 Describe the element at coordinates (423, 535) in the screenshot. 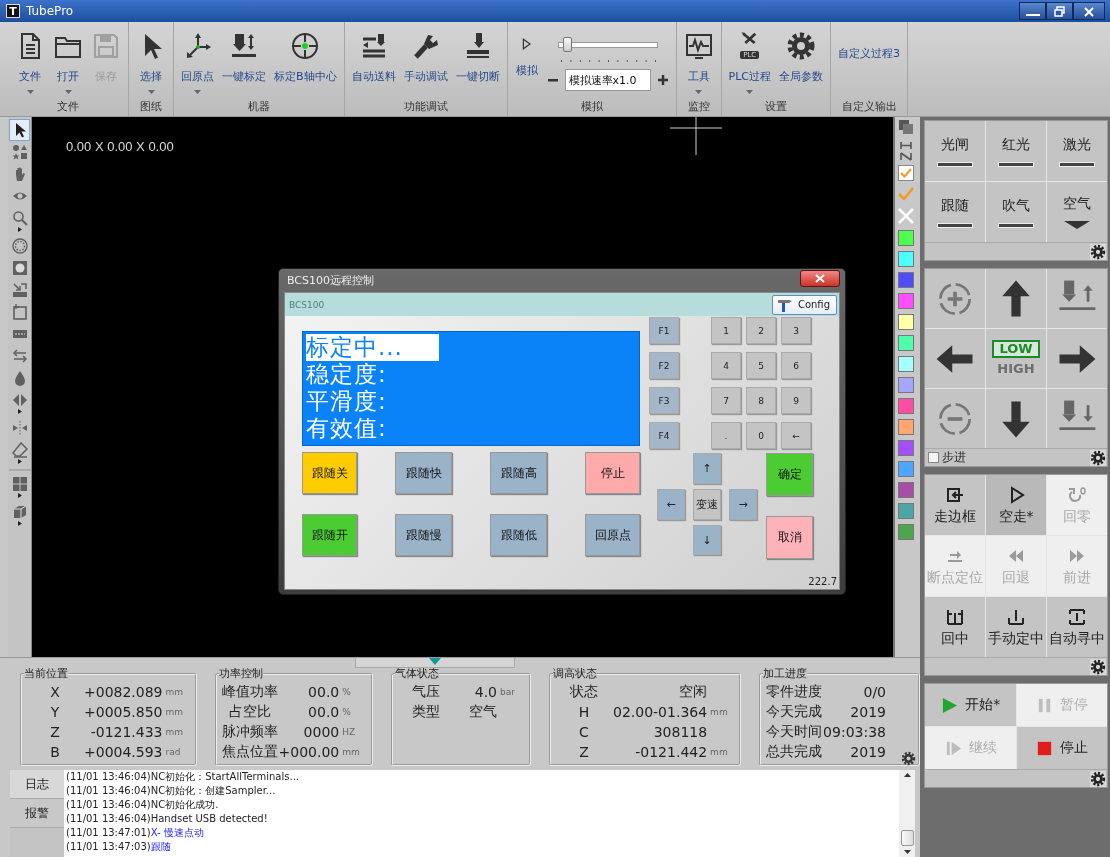

I see `action-button: 跟随慢` at that location.